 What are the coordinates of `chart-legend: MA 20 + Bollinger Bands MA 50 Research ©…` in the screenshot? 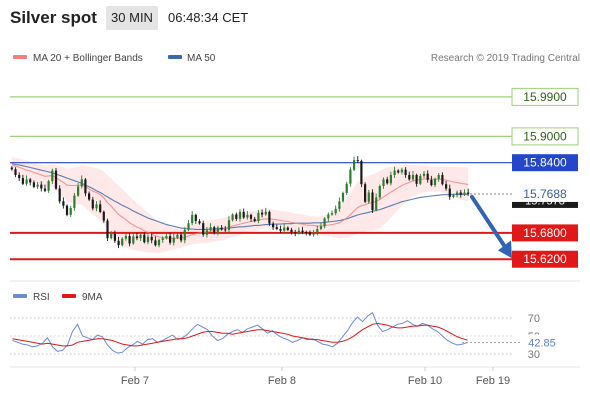 It's located at (296, 58).